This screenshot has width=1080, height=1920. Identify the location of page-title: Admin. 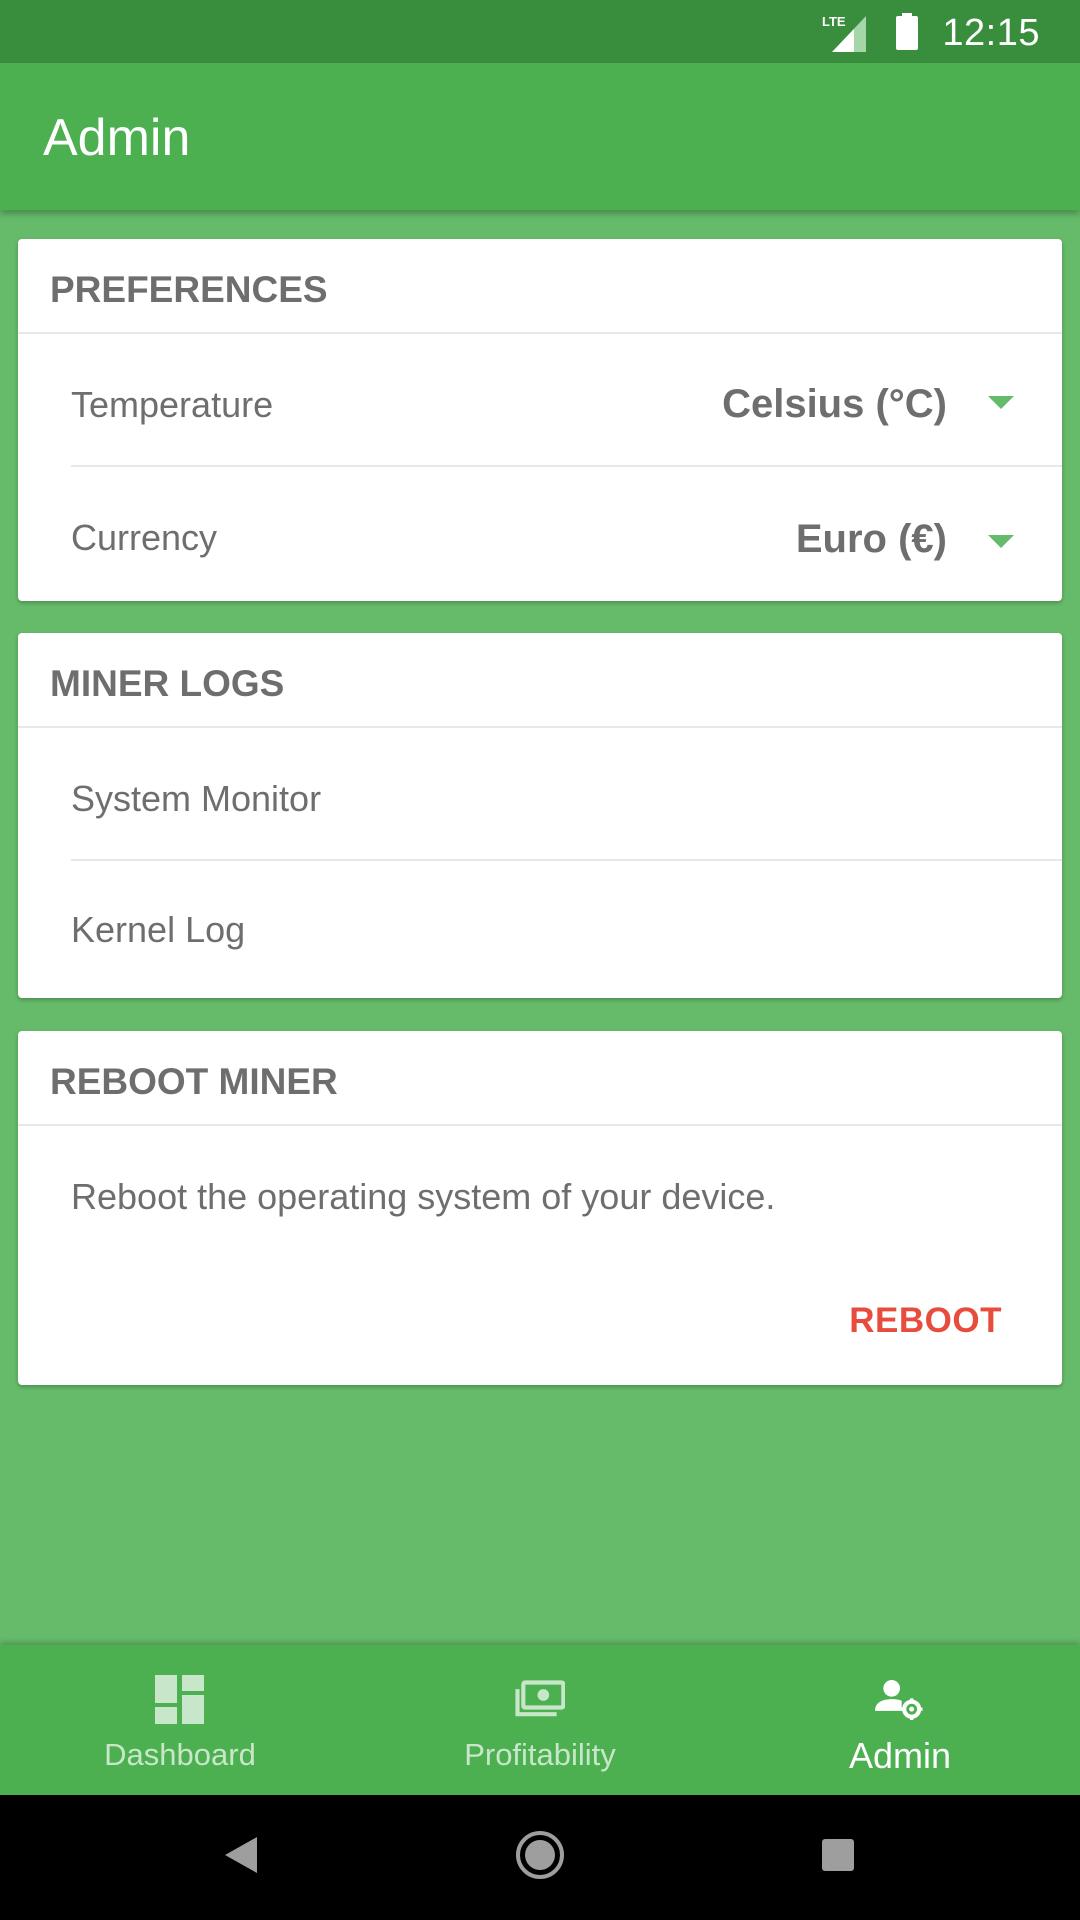
(117, 138).